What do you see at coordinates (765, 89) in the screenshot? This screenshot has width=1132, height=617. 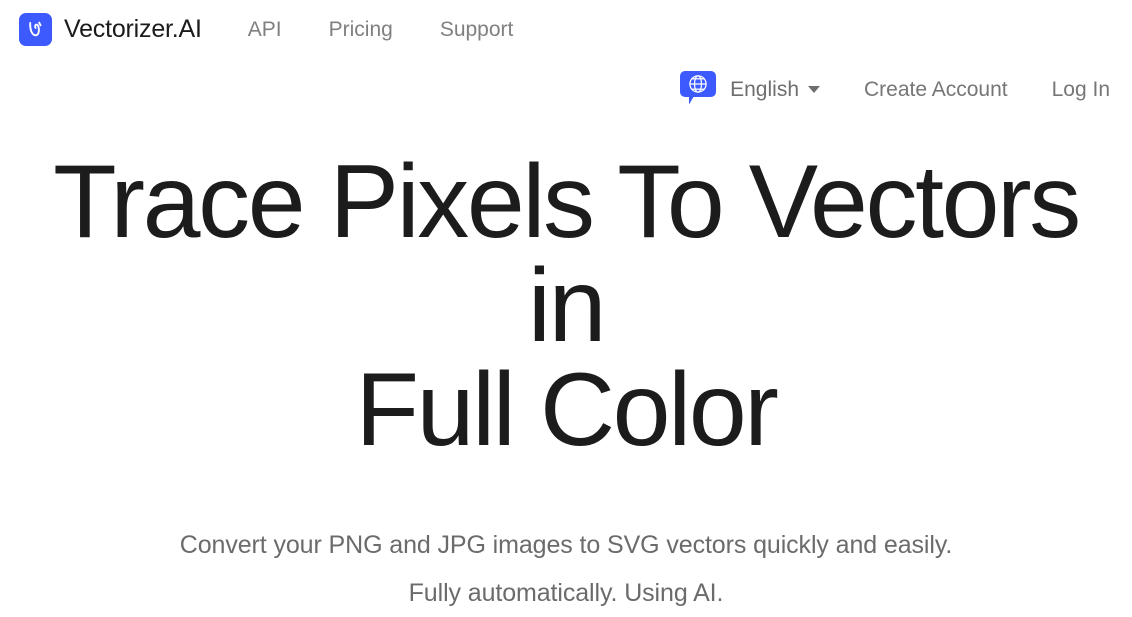 I see `language-label: English` at bounding box center [765, 89].